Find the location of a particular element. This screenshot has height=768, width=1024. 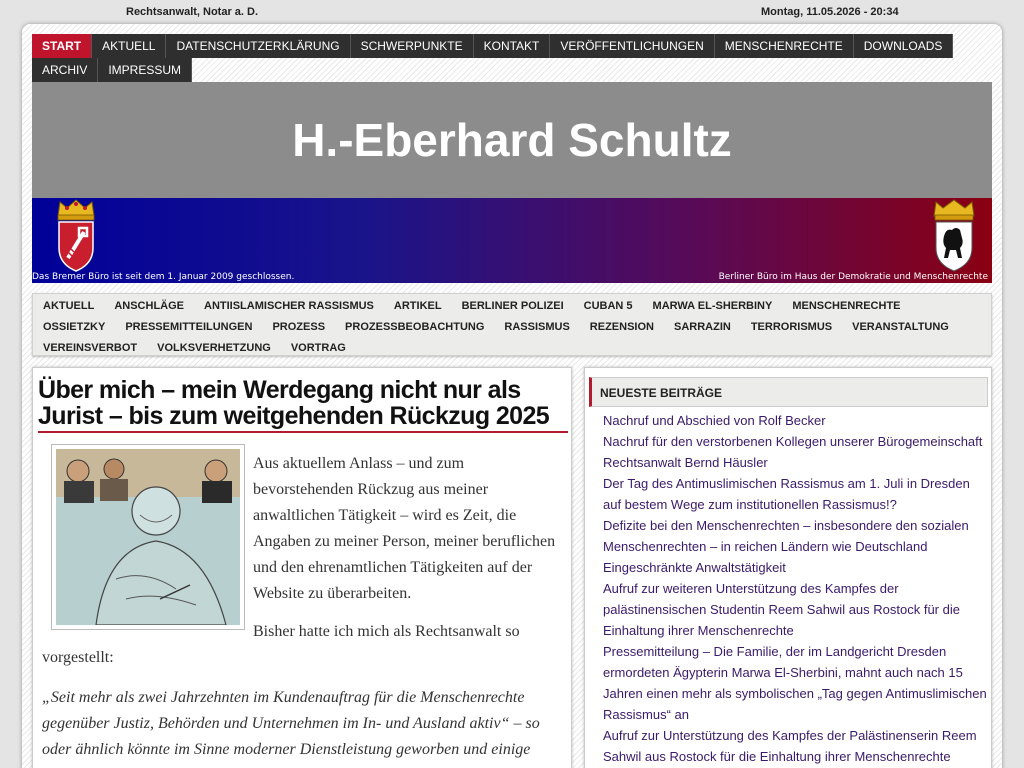

tagline: Rechtsanwalt, Notar a. D. is located at coordinates (192, 12).